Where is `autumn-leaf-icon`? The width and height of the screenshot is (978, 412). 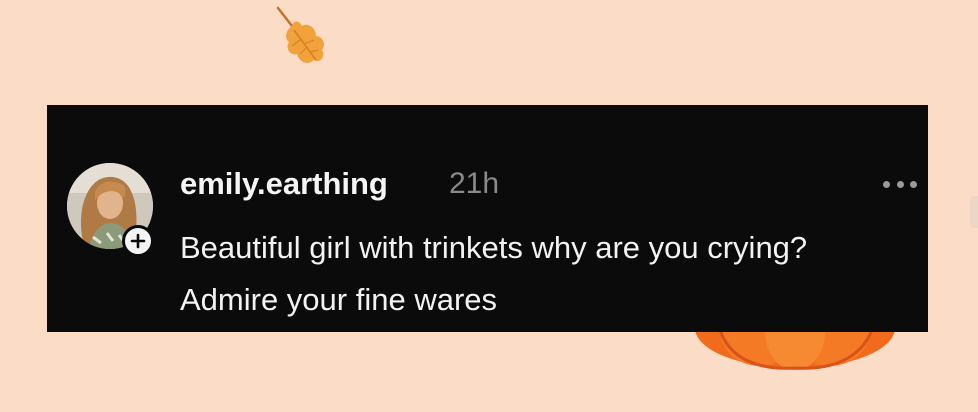 autumn-leaf-icon is located at coordinates (300, 34).